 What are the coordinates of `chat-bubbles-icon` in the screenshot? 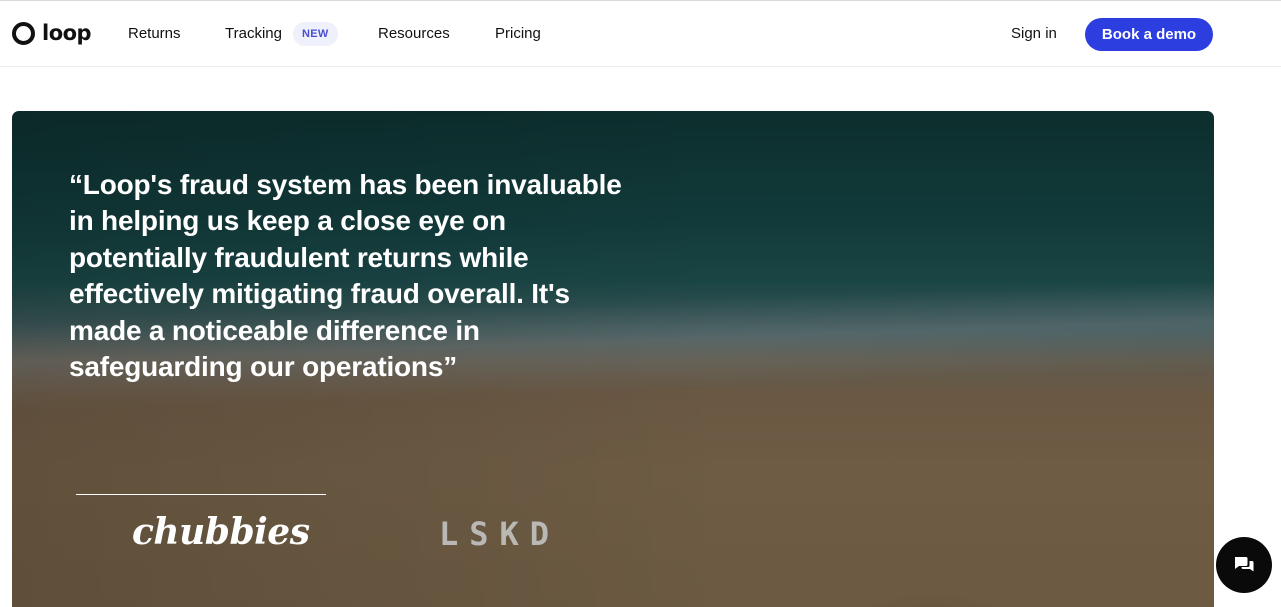 It's located at (1244, 564).